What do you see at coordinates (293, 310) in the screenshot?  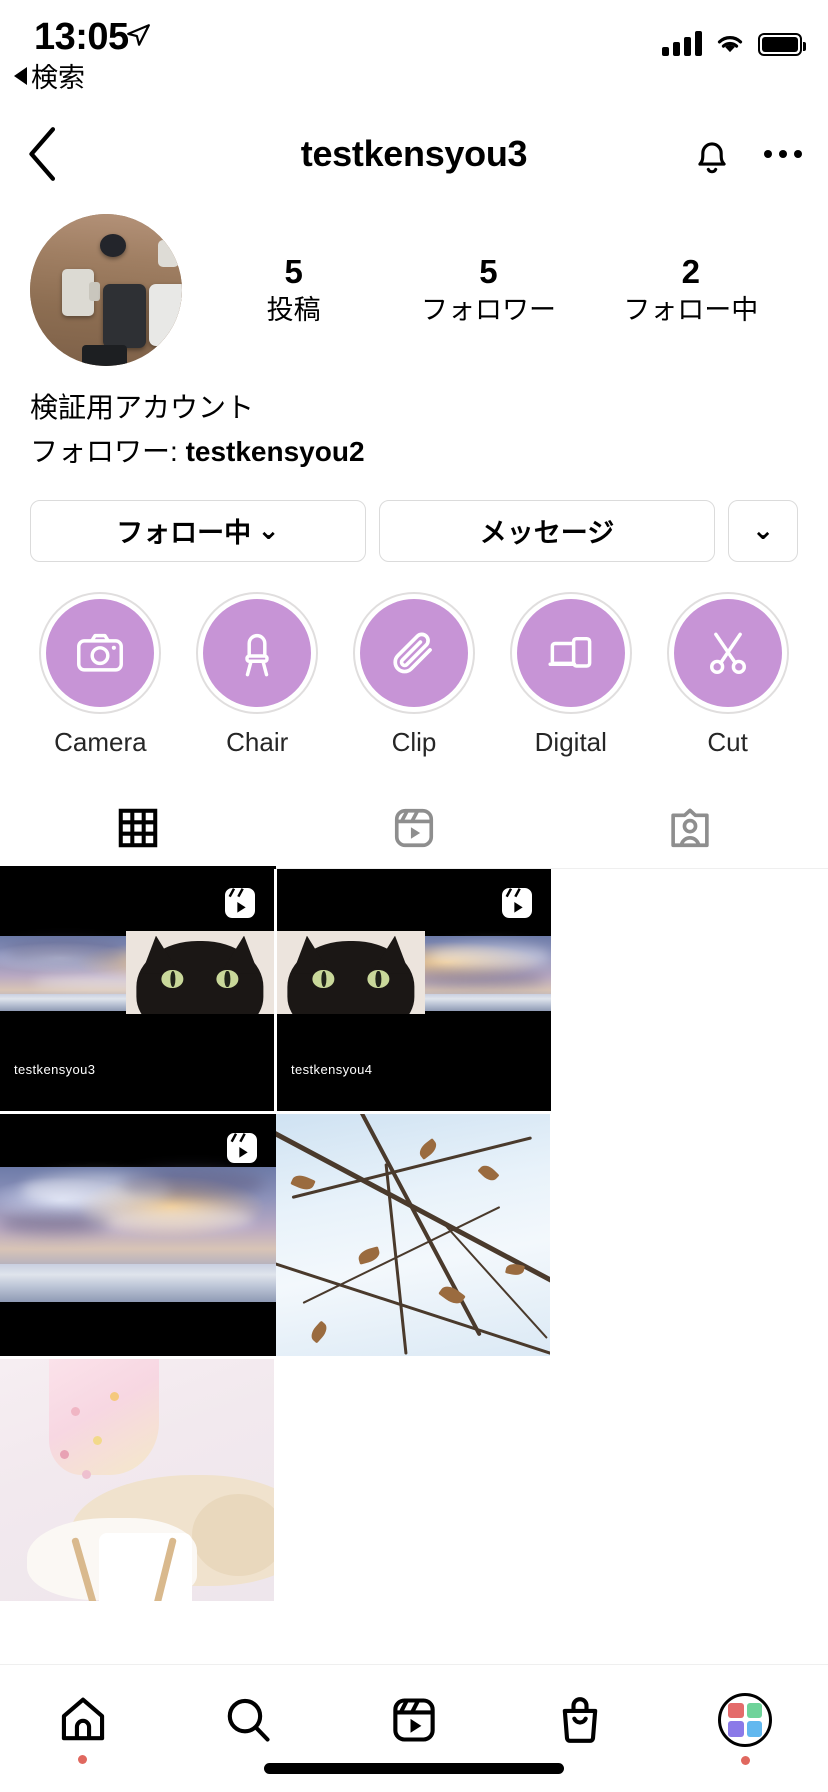 I see `stat-label: 投稿` at bounding box center [293, 310].